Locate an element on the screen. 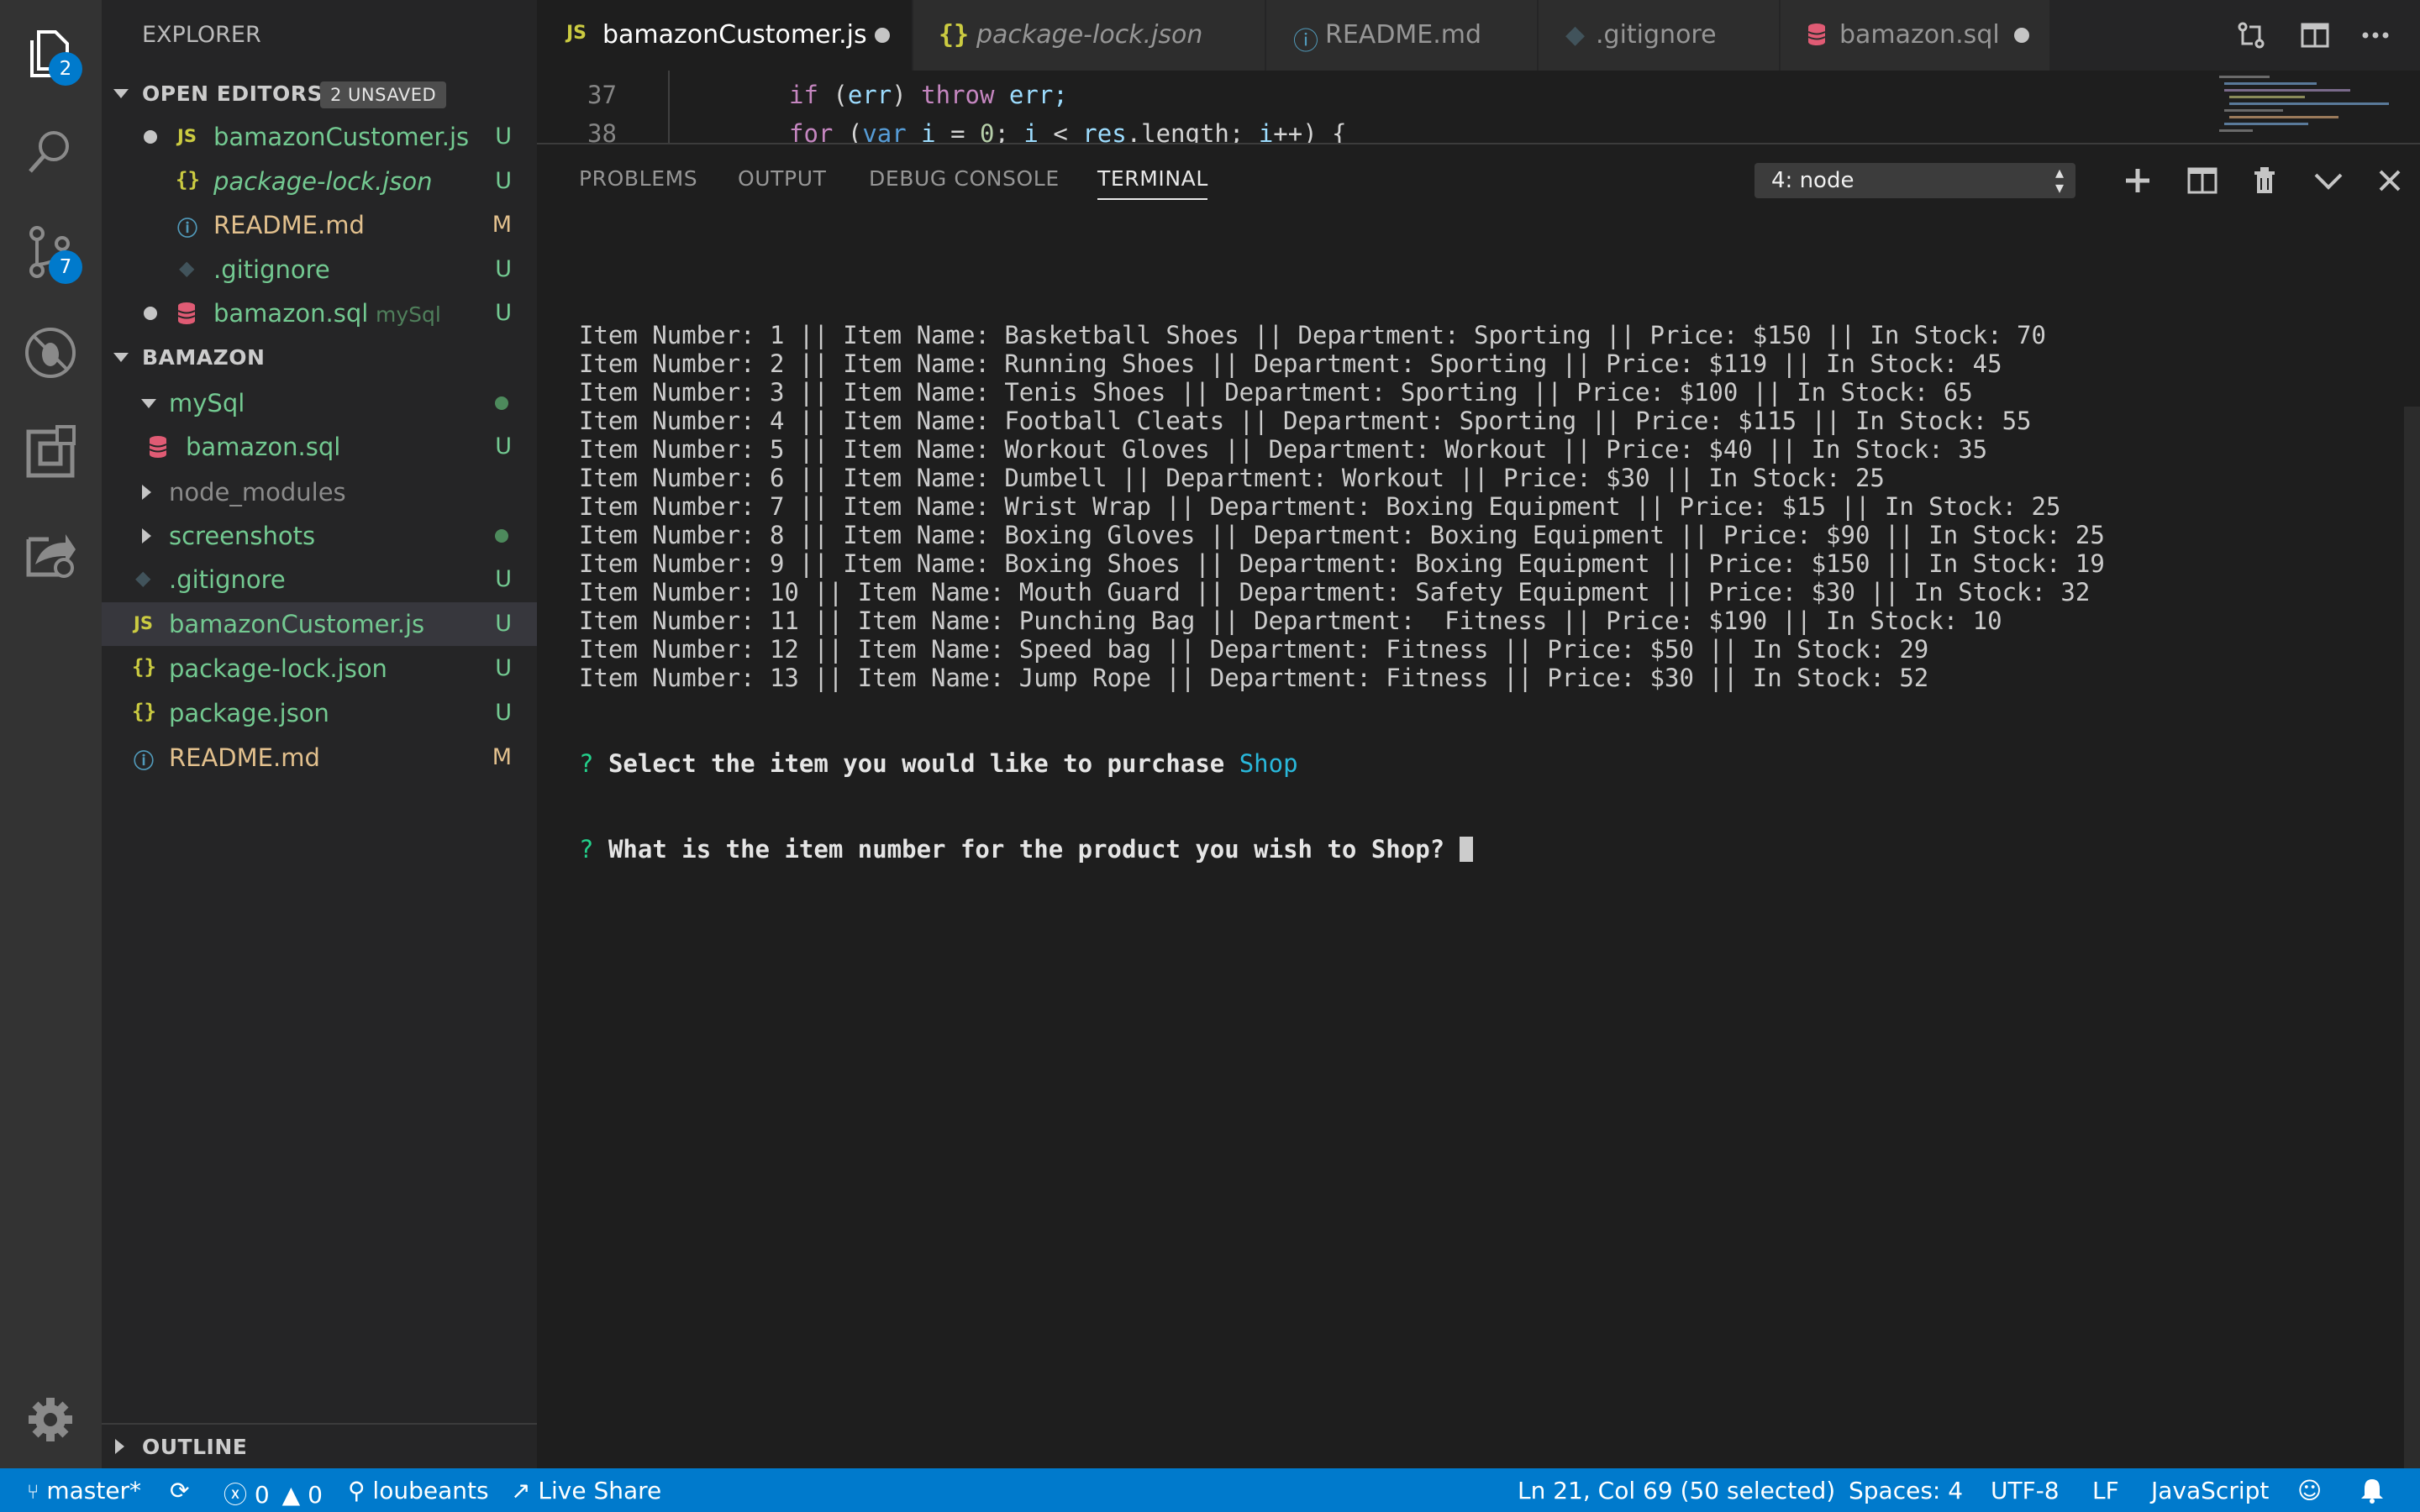  chevron-down-icon is located at coordinates (2329, 180).